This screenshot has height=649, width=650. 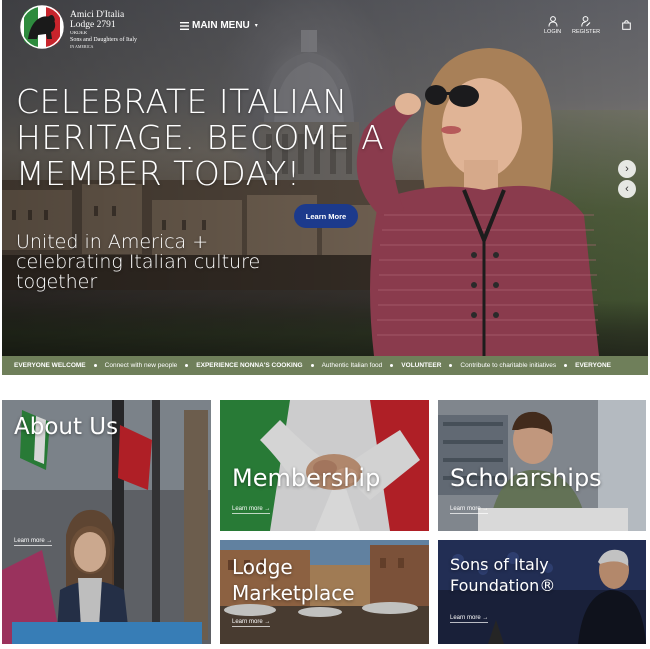 What do you see at coordinates (326, 216) in the screenshot?
I see `learn-more-button: Learn More` at bounding box center [326, 216].